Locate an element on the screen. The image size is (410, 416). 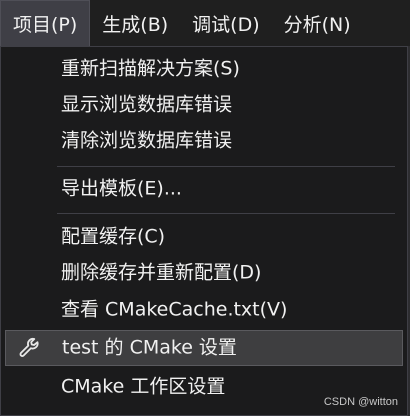
menu-debug: 调试(D) is located at coordinates (225, 23).